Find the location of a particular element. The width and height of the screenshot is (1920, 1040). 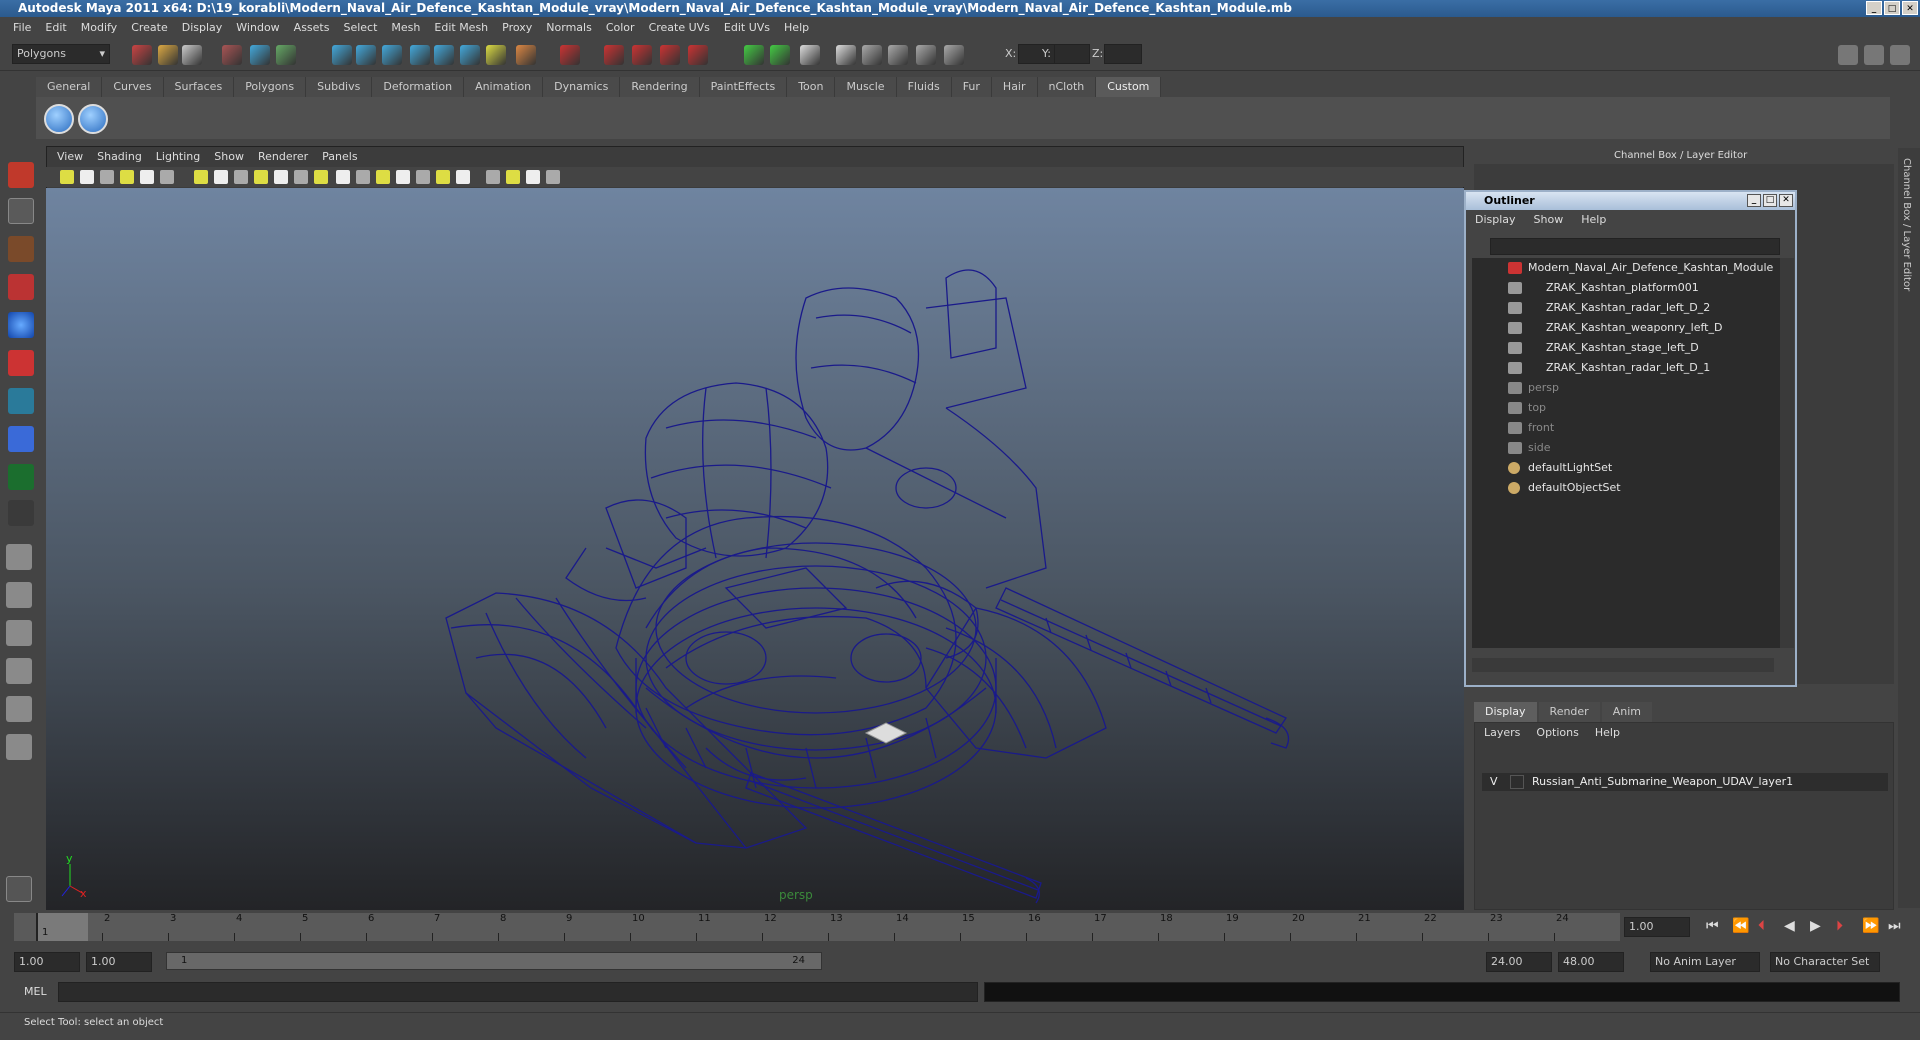

menu-display: Display is located at coordinates (202, 27).